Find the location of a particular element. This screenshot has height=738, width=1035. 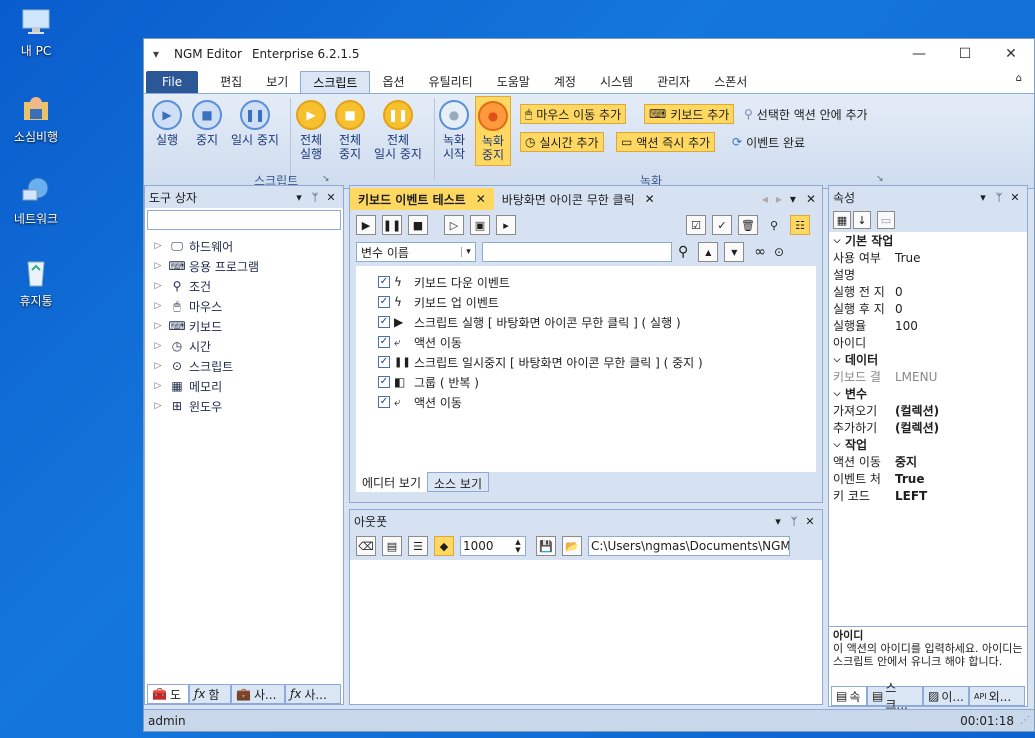

prop-row: 아이디 is located at coordinates (928, 342).